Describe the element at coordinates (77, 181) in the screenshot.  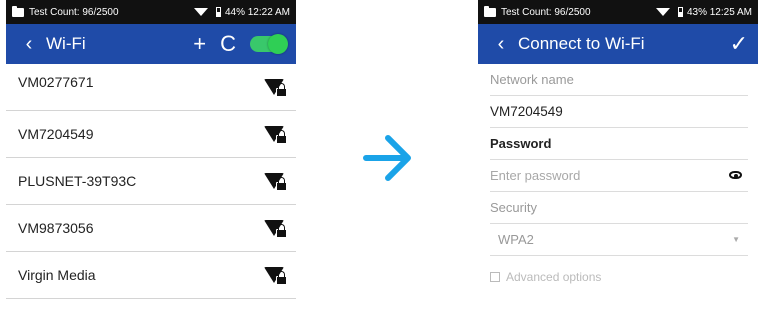
I see `network-name: PLUSNET-39T93C` at that location.